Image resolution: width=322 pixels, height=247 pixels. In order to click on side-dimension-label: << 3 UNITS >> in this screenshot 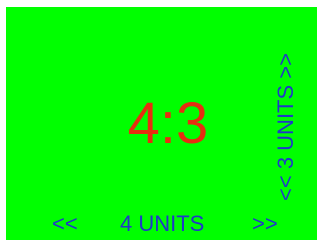, I will do `click(285, 127)`.